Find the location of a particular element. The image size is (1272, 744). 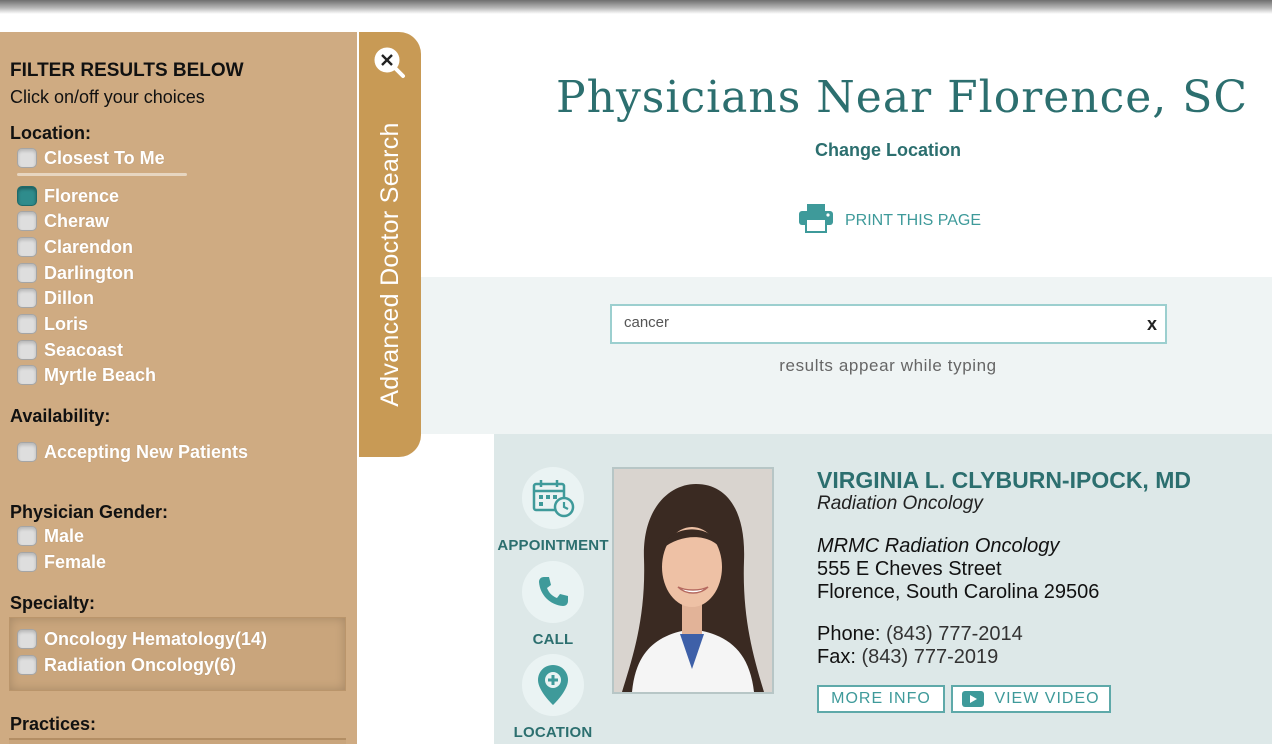

fax-number: (843) 777-2019 is located at coordinates (930, 657).